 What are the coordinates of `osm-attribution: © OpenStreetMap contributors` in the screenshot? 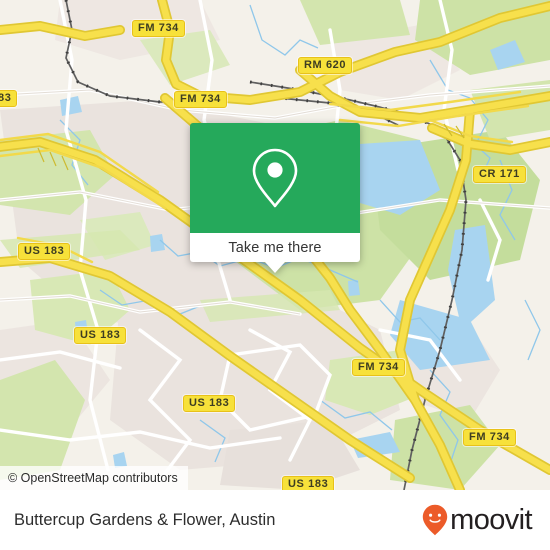 It's located at (94, 478).